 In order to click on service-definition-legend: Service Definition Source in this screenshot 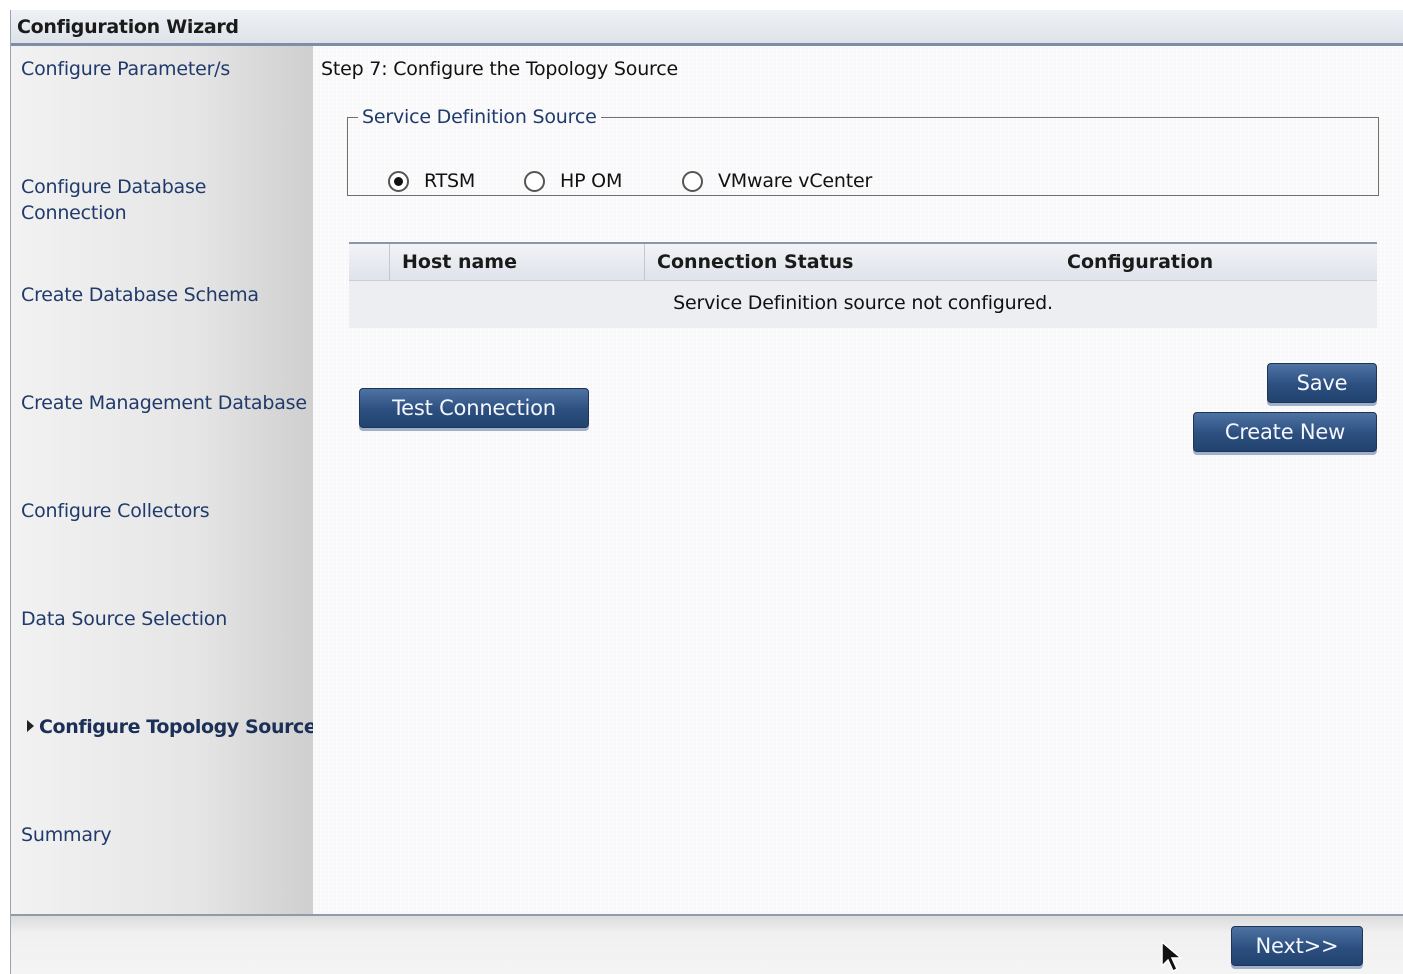, I will do `click(479, 117)`.